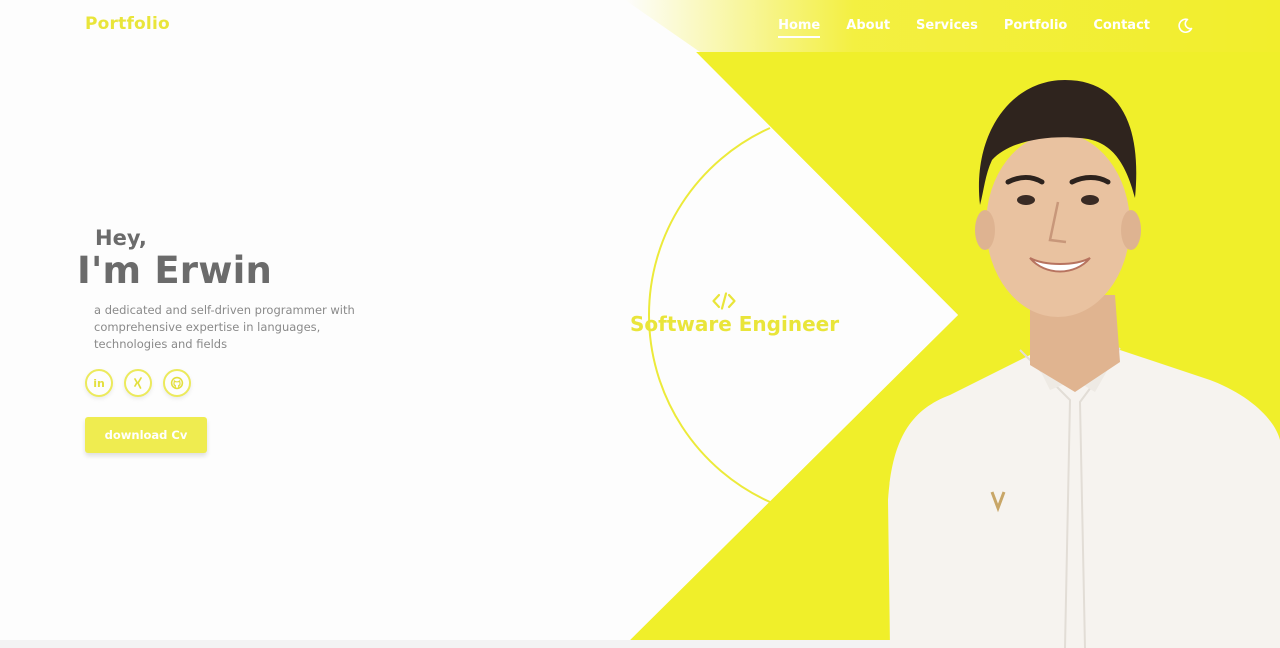 Image resolution: width=1280 pixels, height=648 pixels. I want to click on main-nav: Home About Services Portfolio Contact, so click(973, 27).